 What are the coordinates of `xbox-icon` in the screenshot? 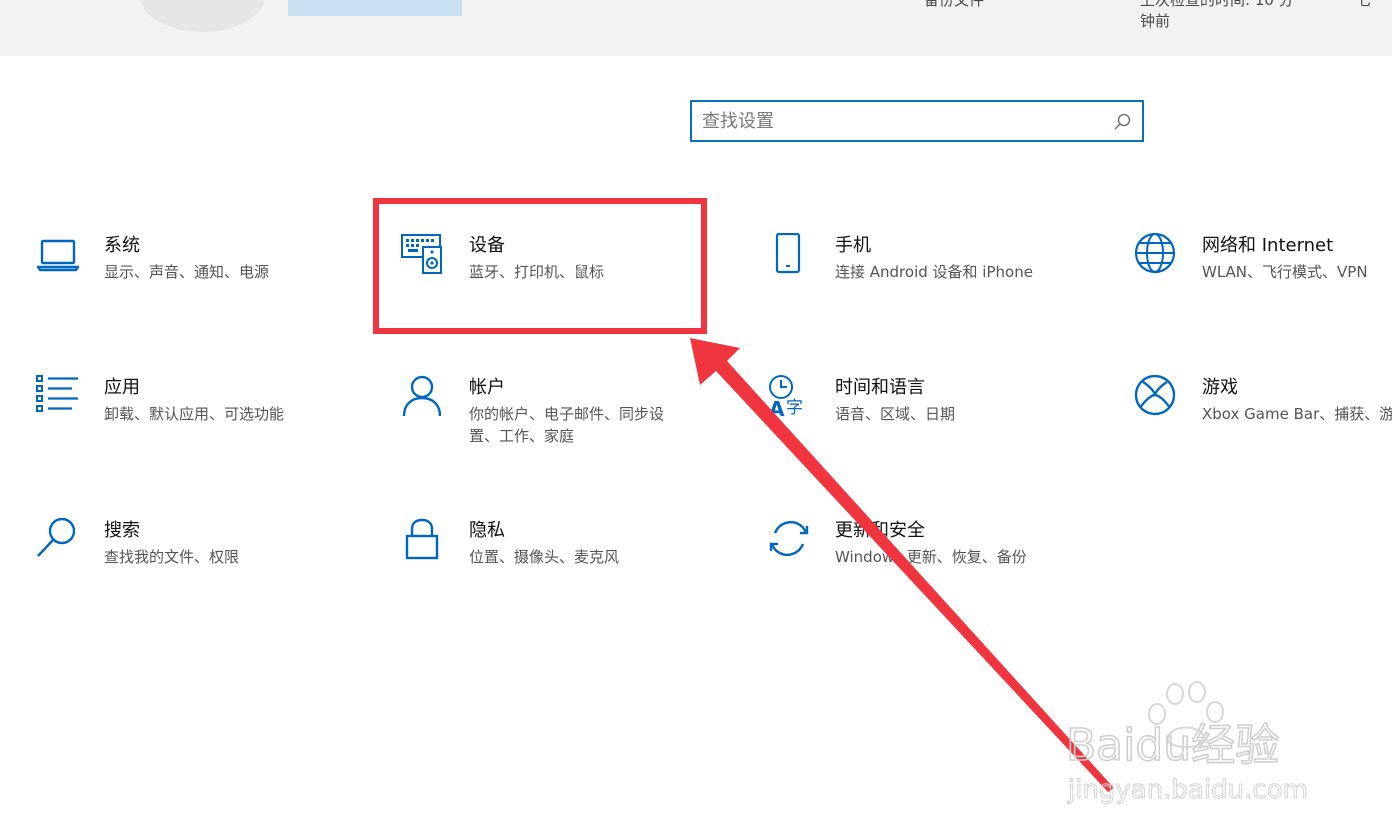 It's located at (1155, 395).